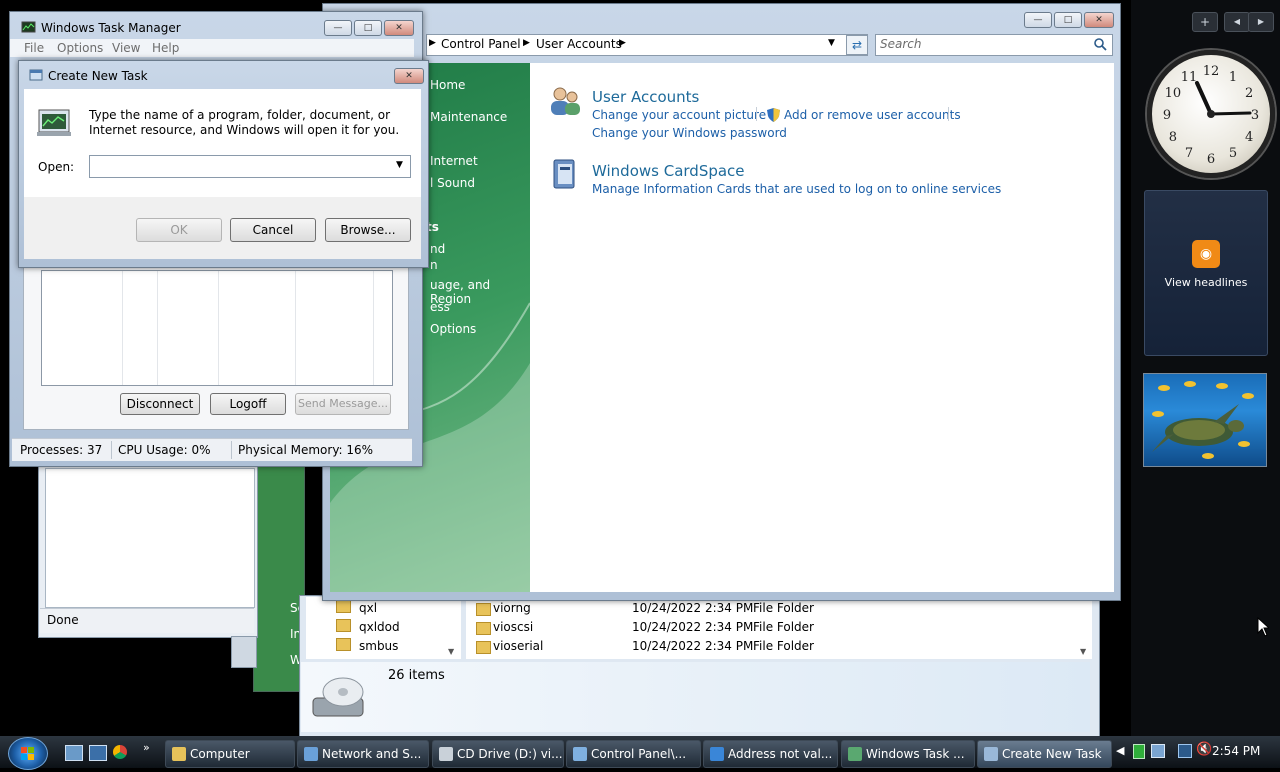 The image size is (1280, 772). Describe the element at coordinates (679, 115) in the screenshot. I see `change-account-picture-link: Change your account picture` at that location.